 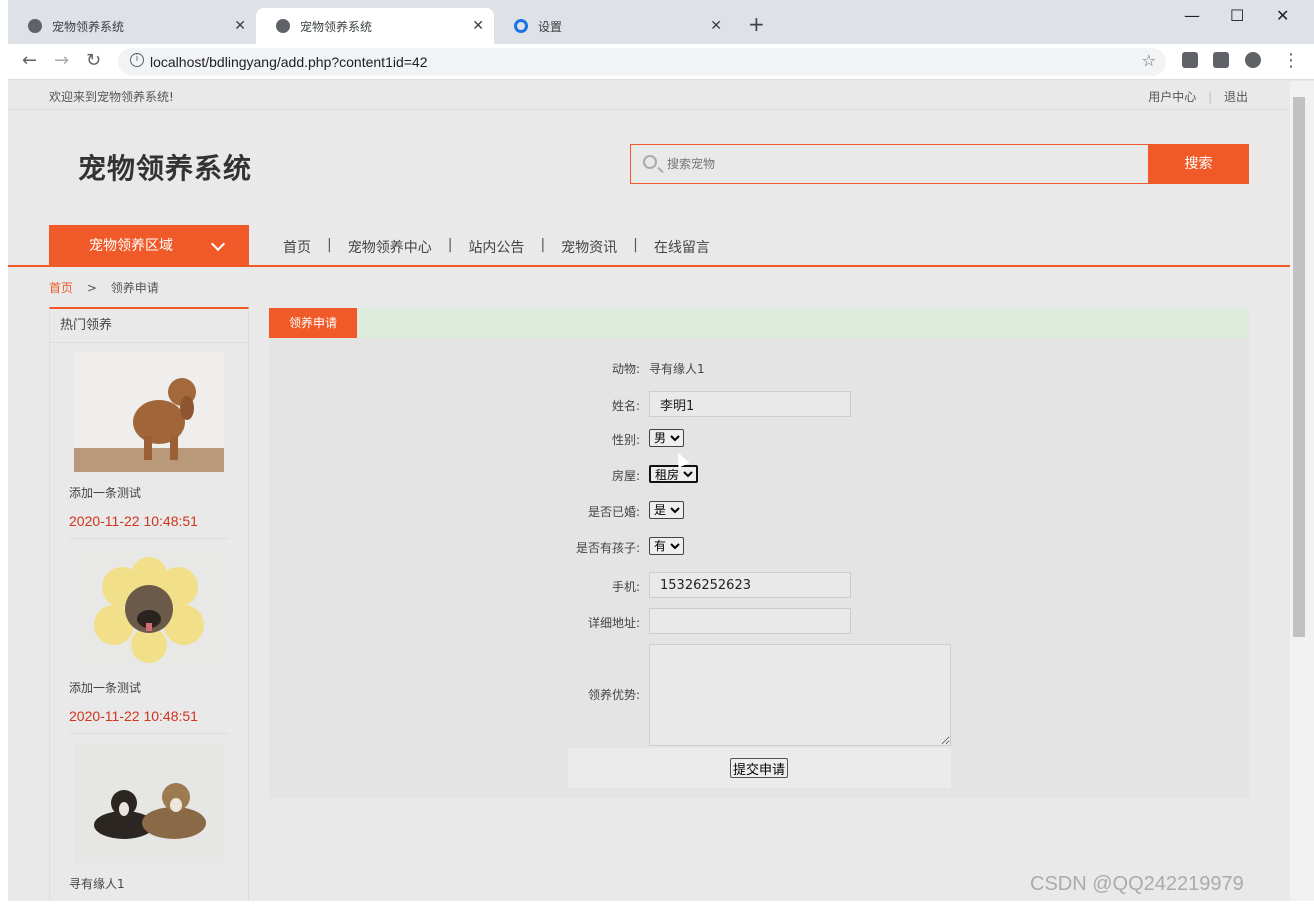 I want to click on nav-notice: 站内公告, so click(x=496, y=247).